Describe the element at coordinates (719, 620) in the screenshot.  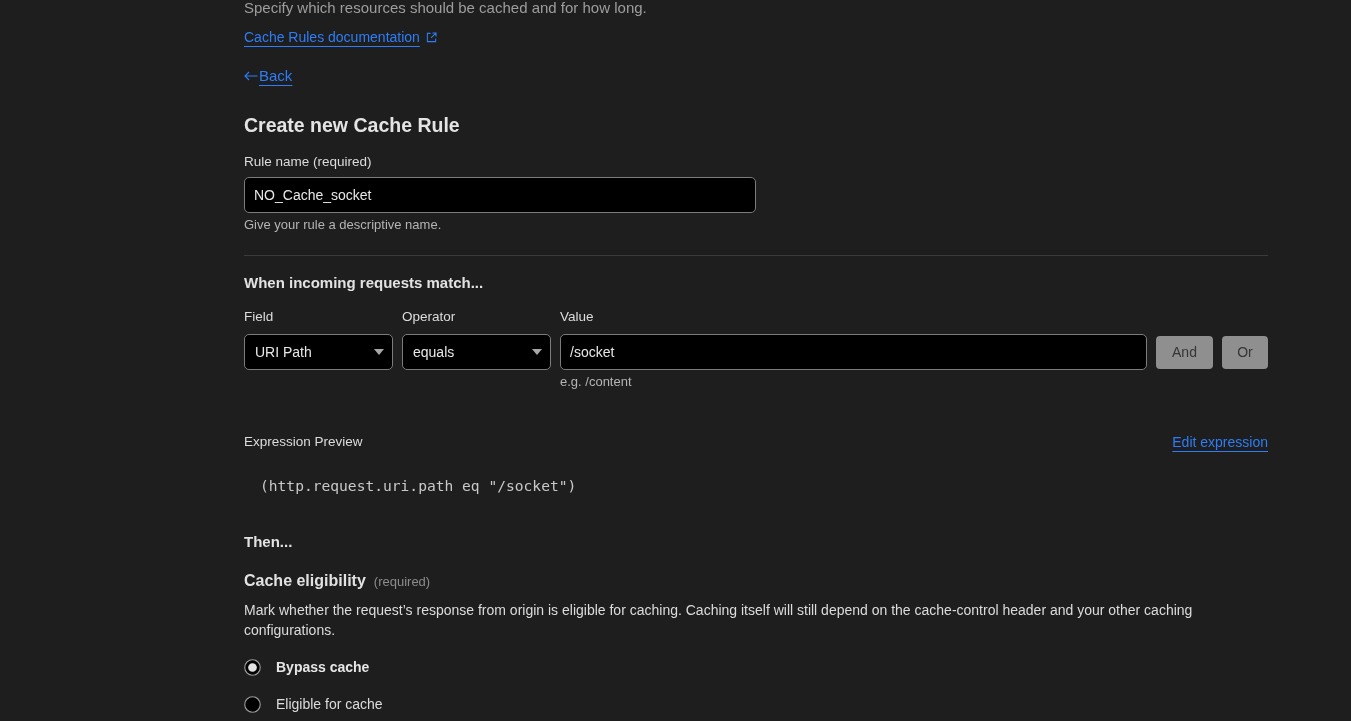
I see `setting-description: Mark whether the request’s response from origin is eligible for caching. Caching itself will still depend on the cache-control header and your other caching configurations.` at that location.